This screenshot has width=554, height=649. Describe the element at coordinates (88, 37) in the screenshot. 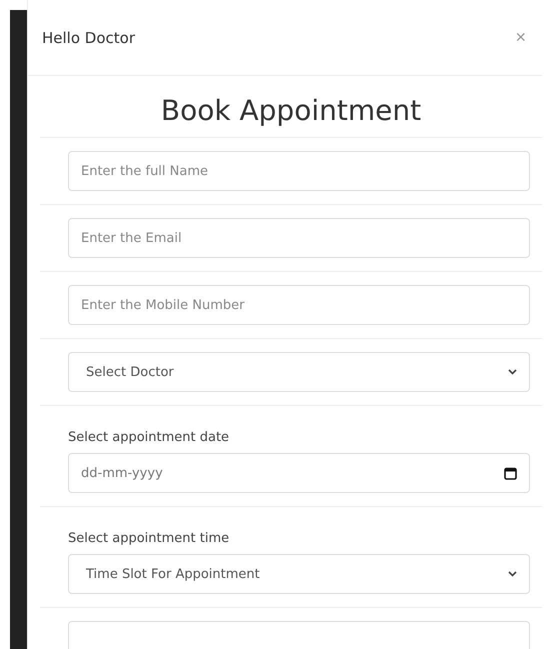

I see `modal-title: Hello Doctor` at that location.